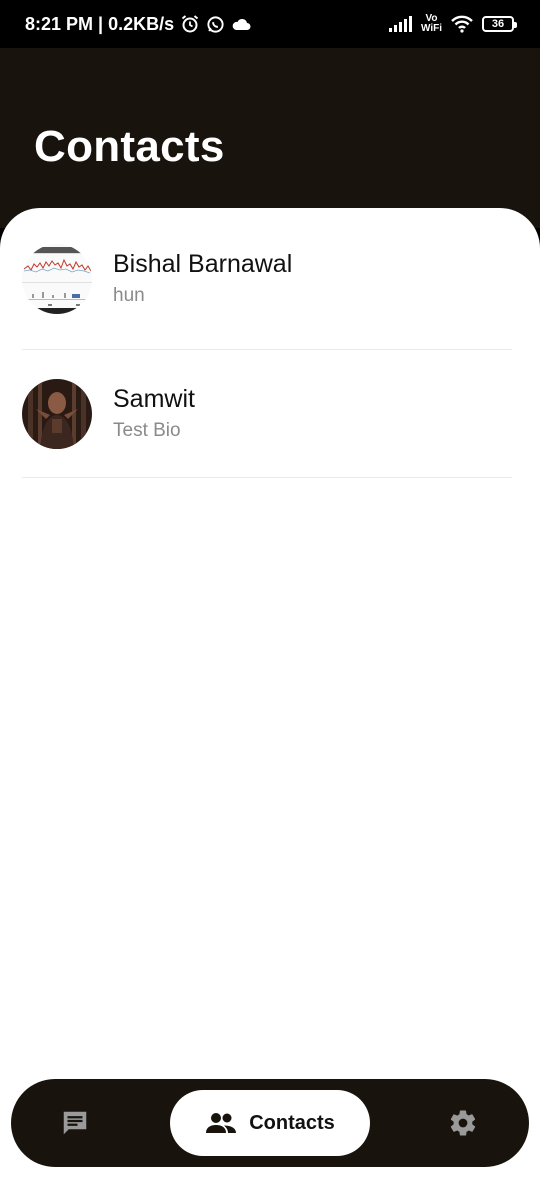  I want to click on page-title: Contacts, so click(129, 146).